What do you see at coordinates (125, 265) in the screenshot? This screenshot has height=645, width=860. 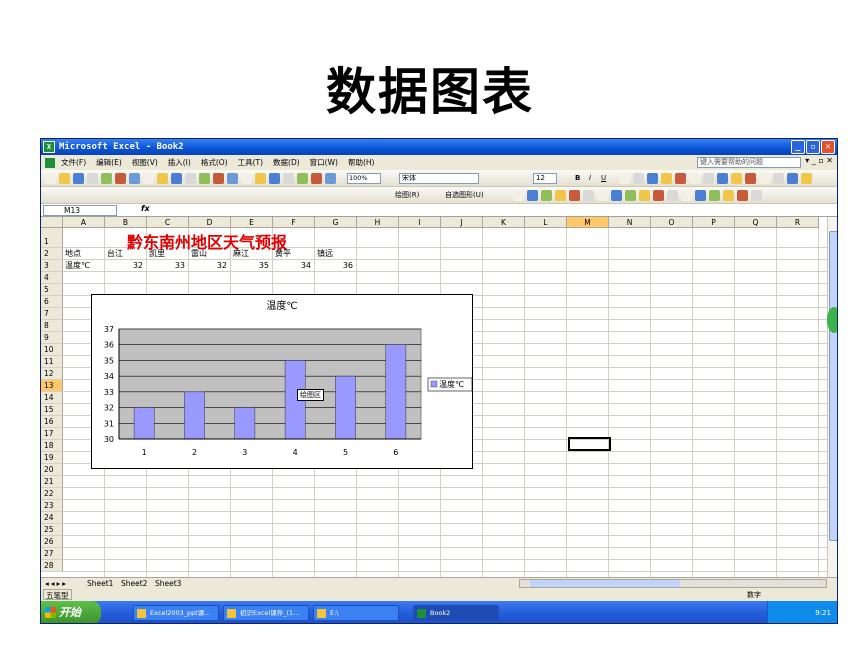 I see `cell-b3: 32` at bounding box center [125, 265].